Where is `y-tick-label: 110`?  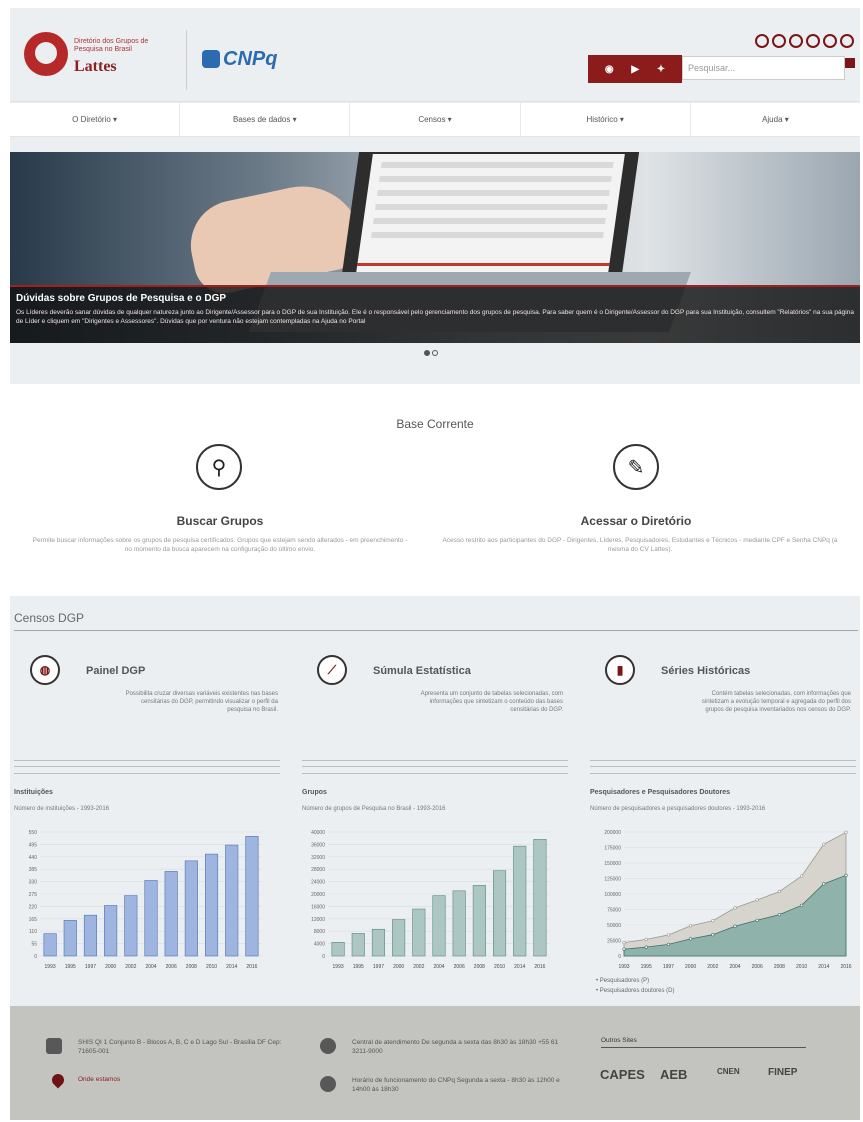 y-tick-label: 110 is located at coordinates (33, 932).